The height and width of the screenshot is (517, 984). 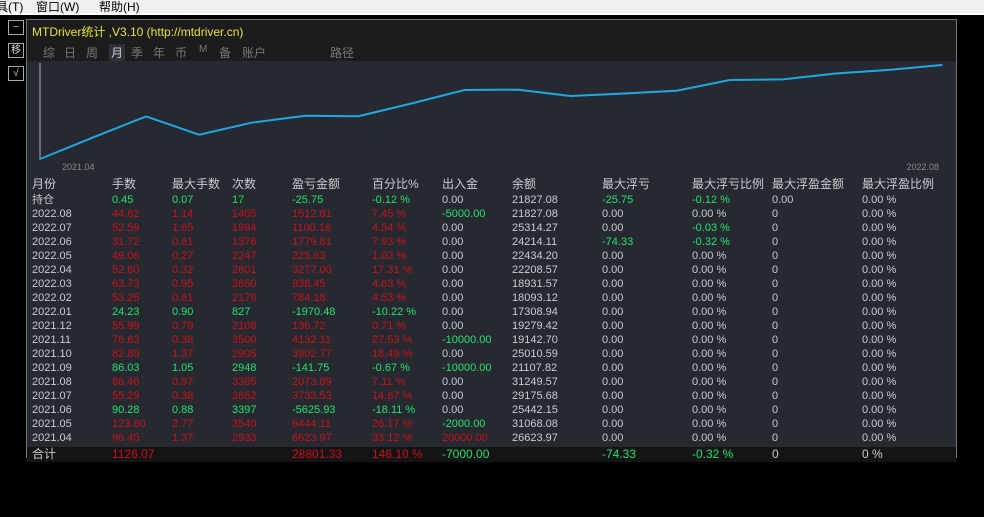 What do you see at coordinates (244, 228) in the screenshot?
I see `cell-次数: 1994` at bounding box center [244, 228].